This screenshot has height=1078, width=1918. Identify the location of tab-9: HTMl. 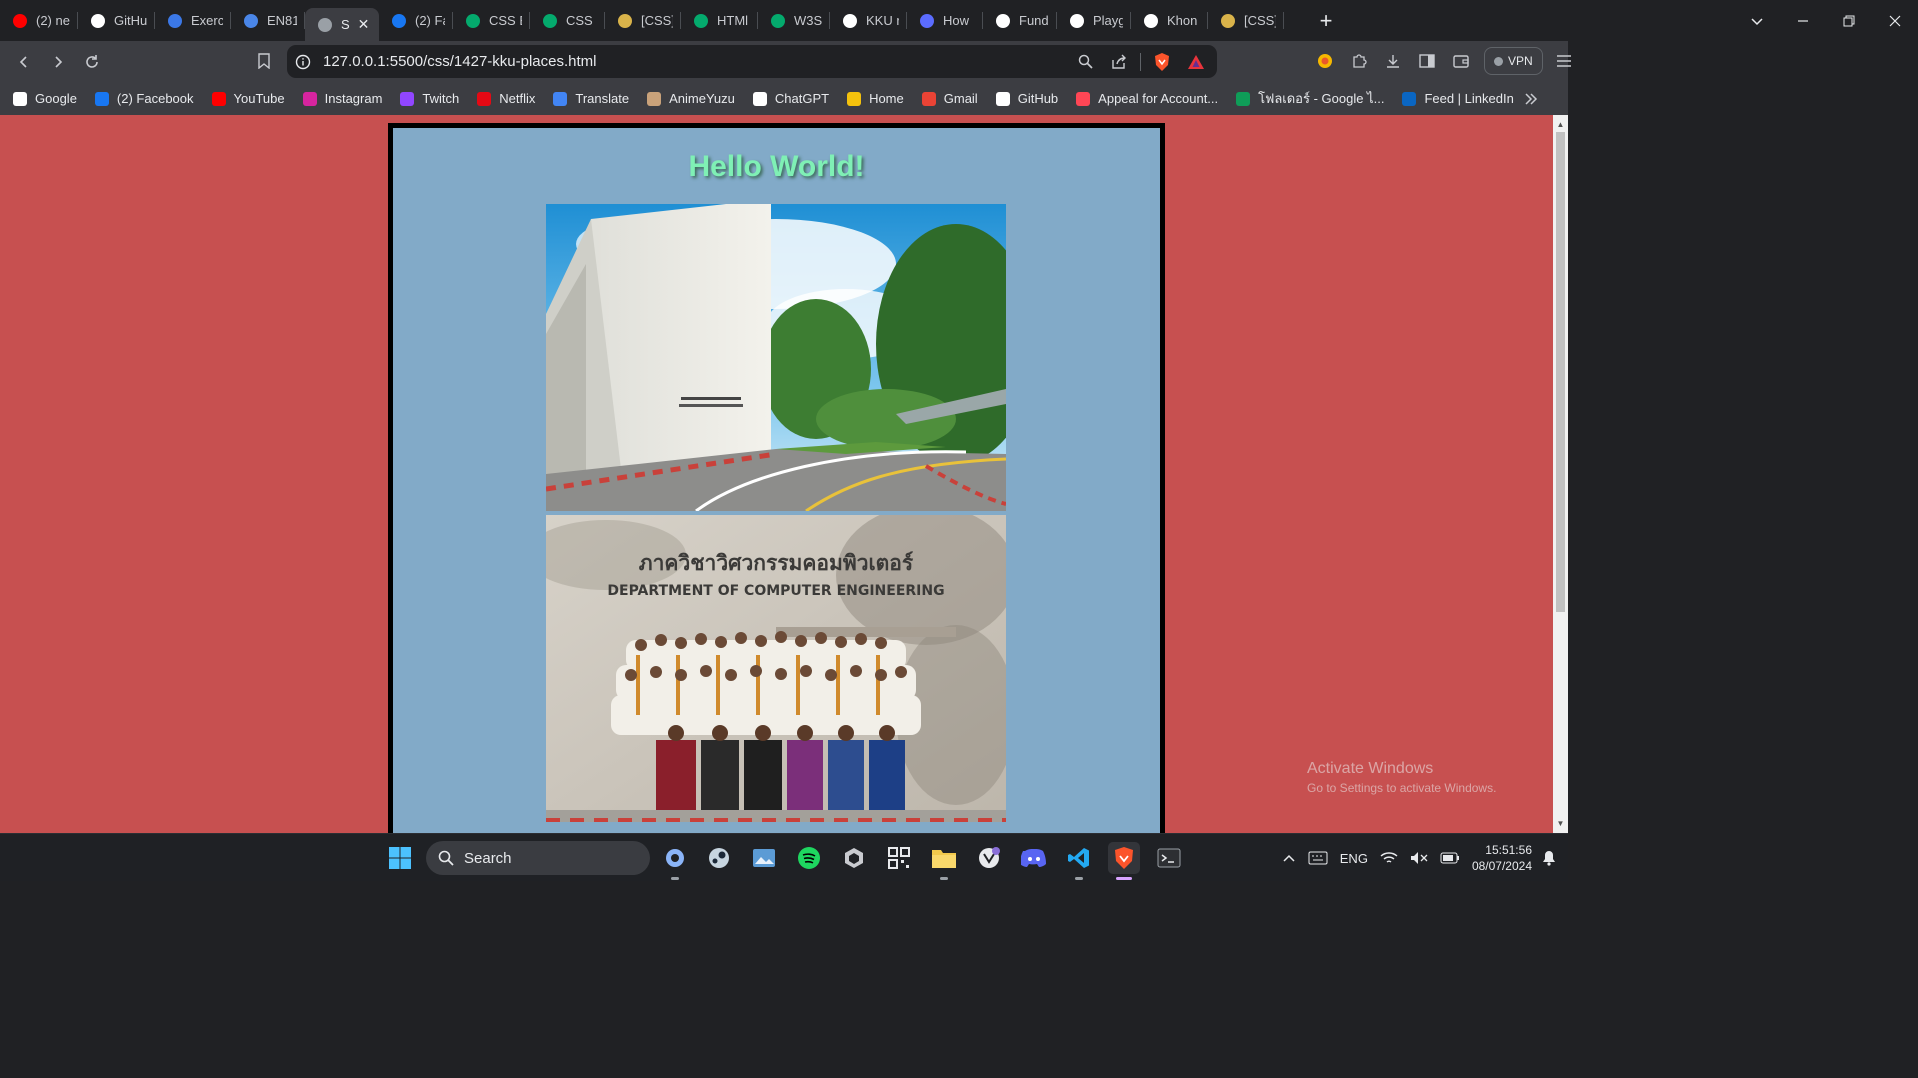
(719, 20).